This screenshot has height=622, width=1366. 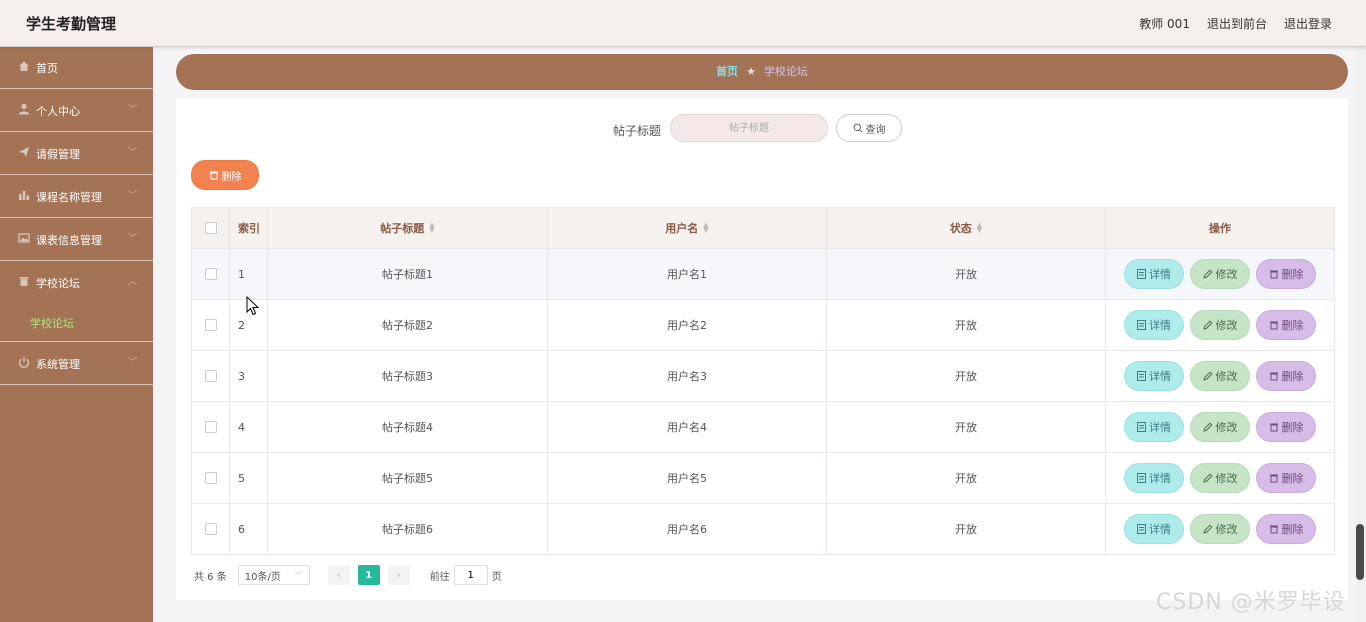 I want to click on header-user: 用户名 ▲ ▼, so click(x=687, y=228).